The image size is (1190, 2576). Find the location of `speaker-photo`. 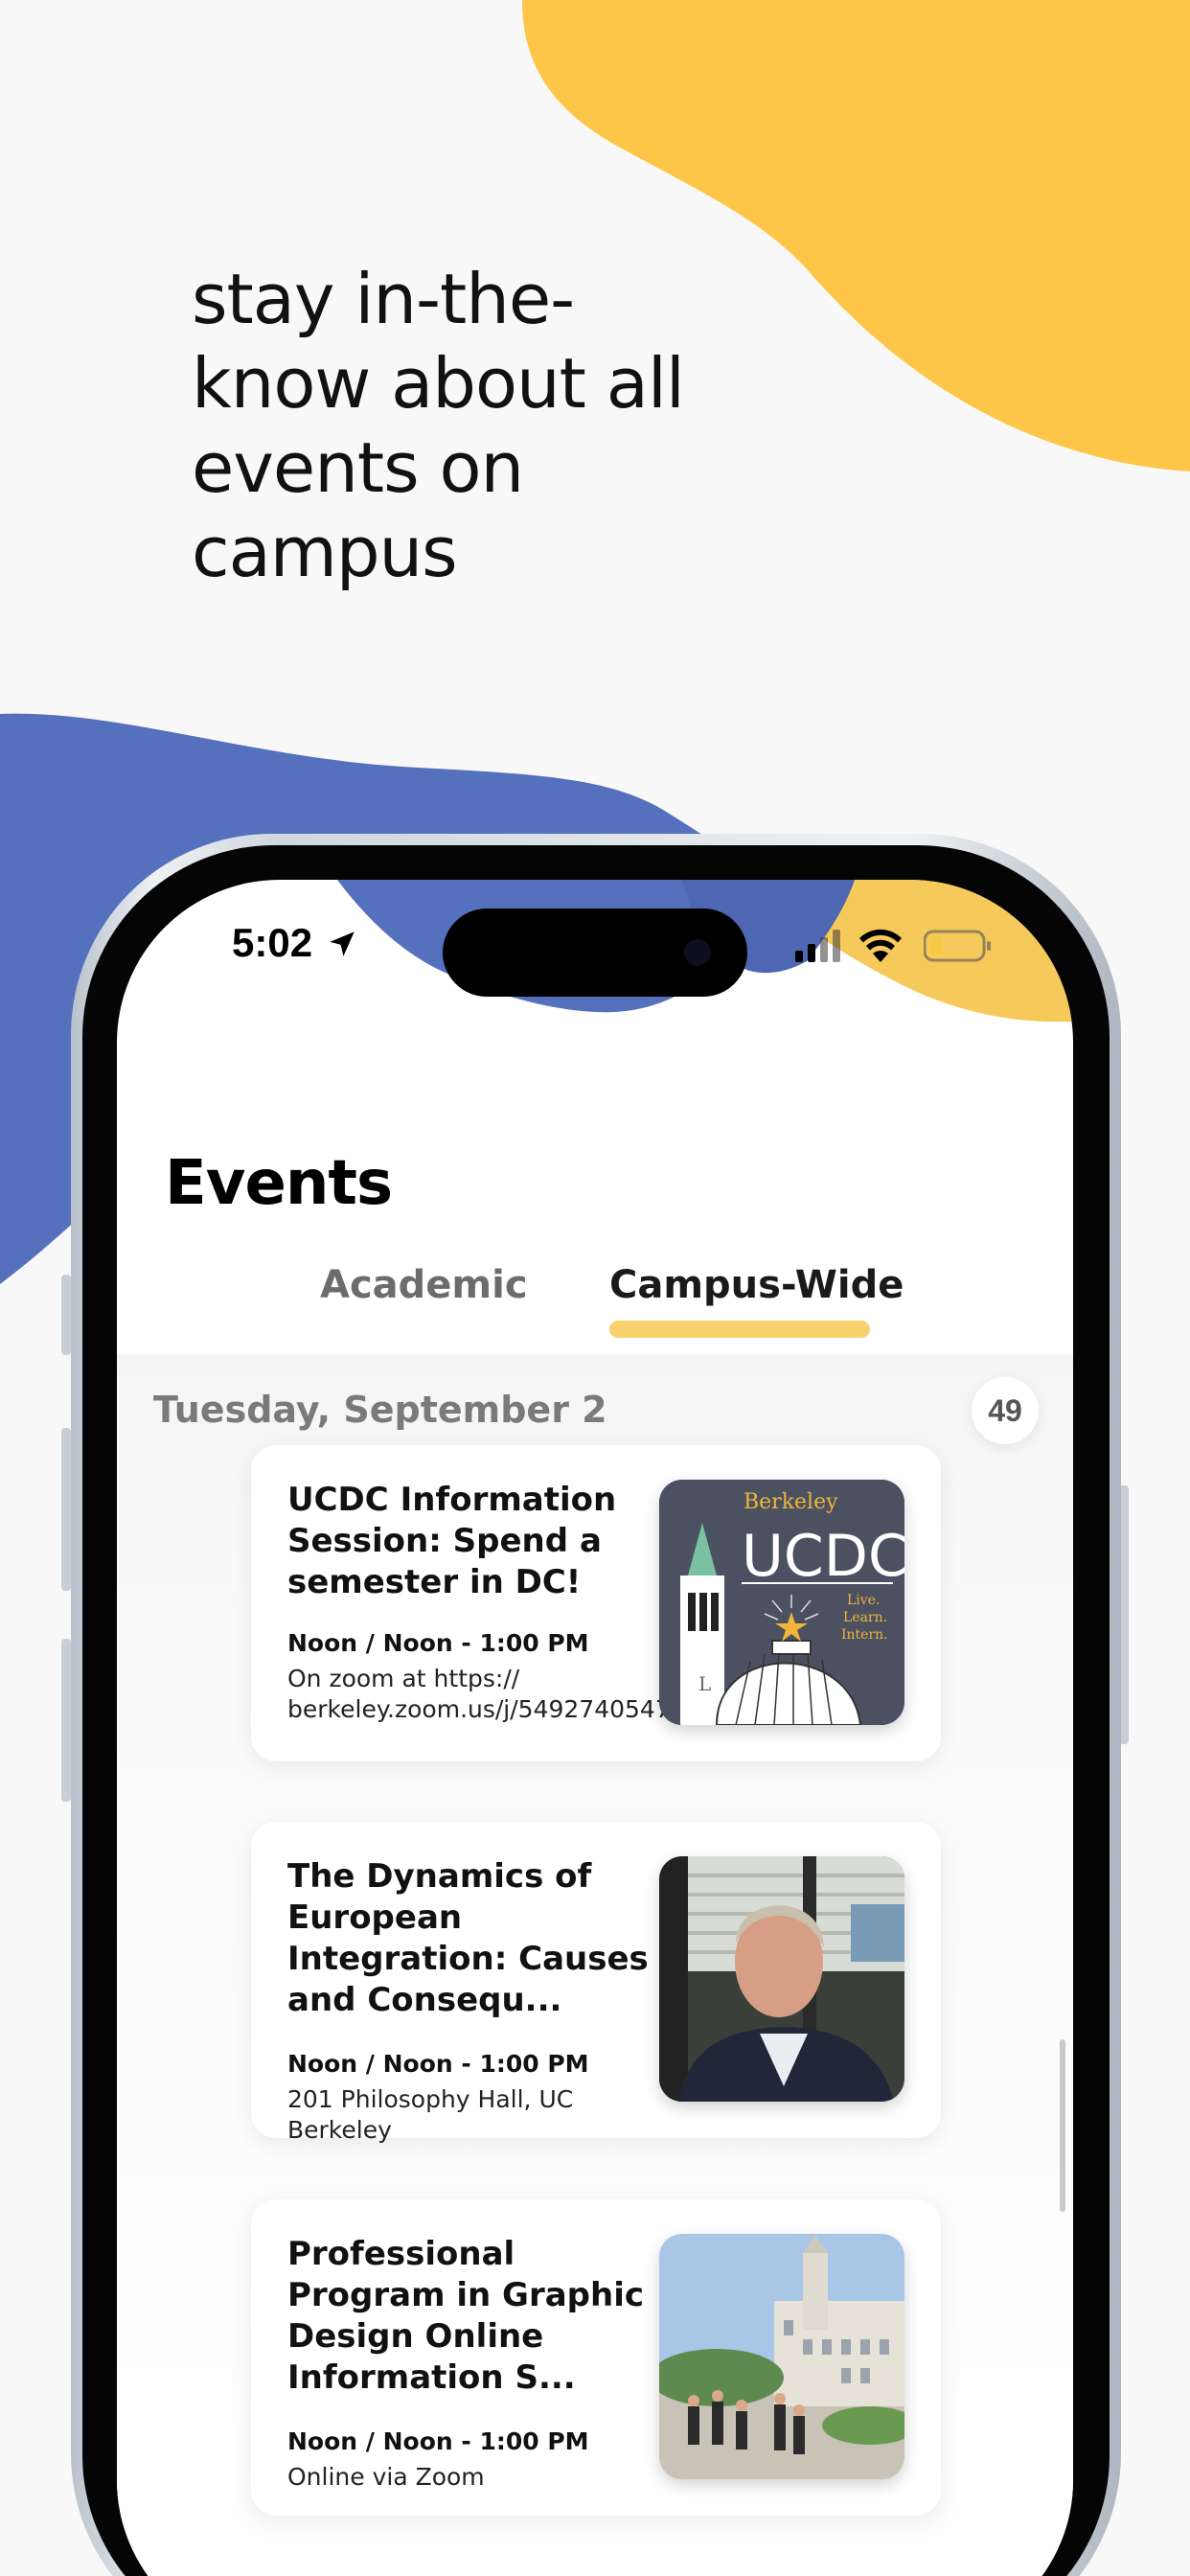

speaker-photo is located at coordinates (781, 1979).